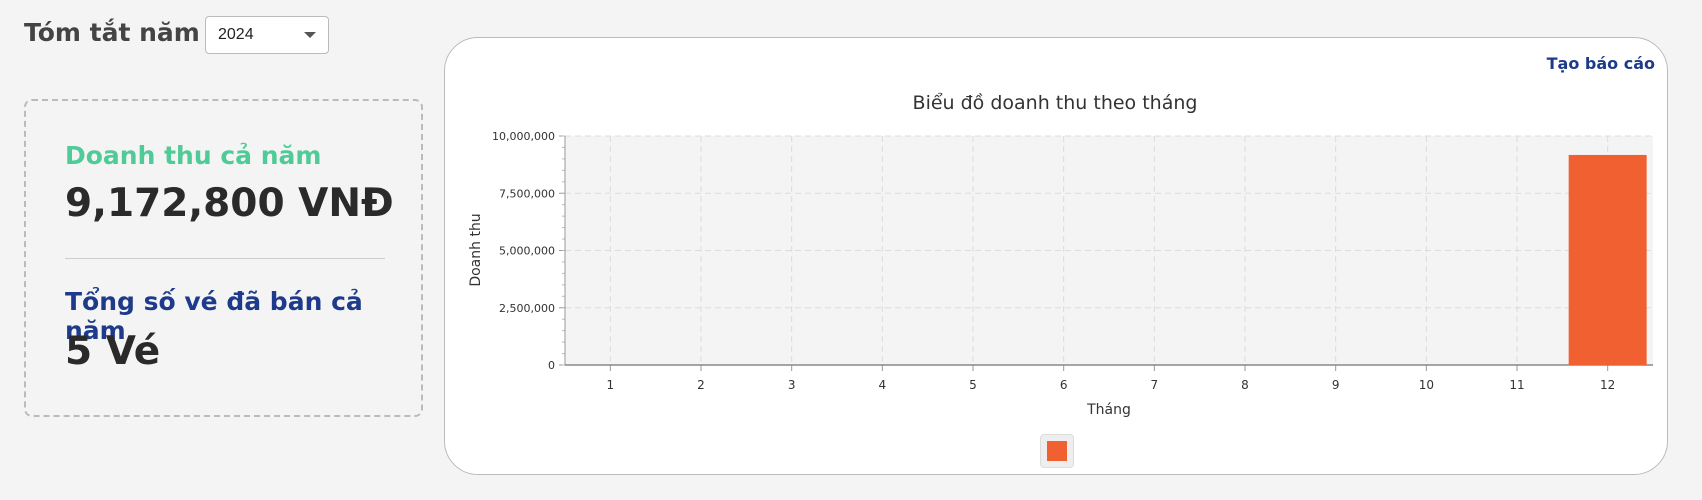 The width and height of the screenshot is (1702, 500). What do you see at coordinates (701, 385) in the screenshot?
I see `x-tick-label: 2` at bounding box center [701, 385].